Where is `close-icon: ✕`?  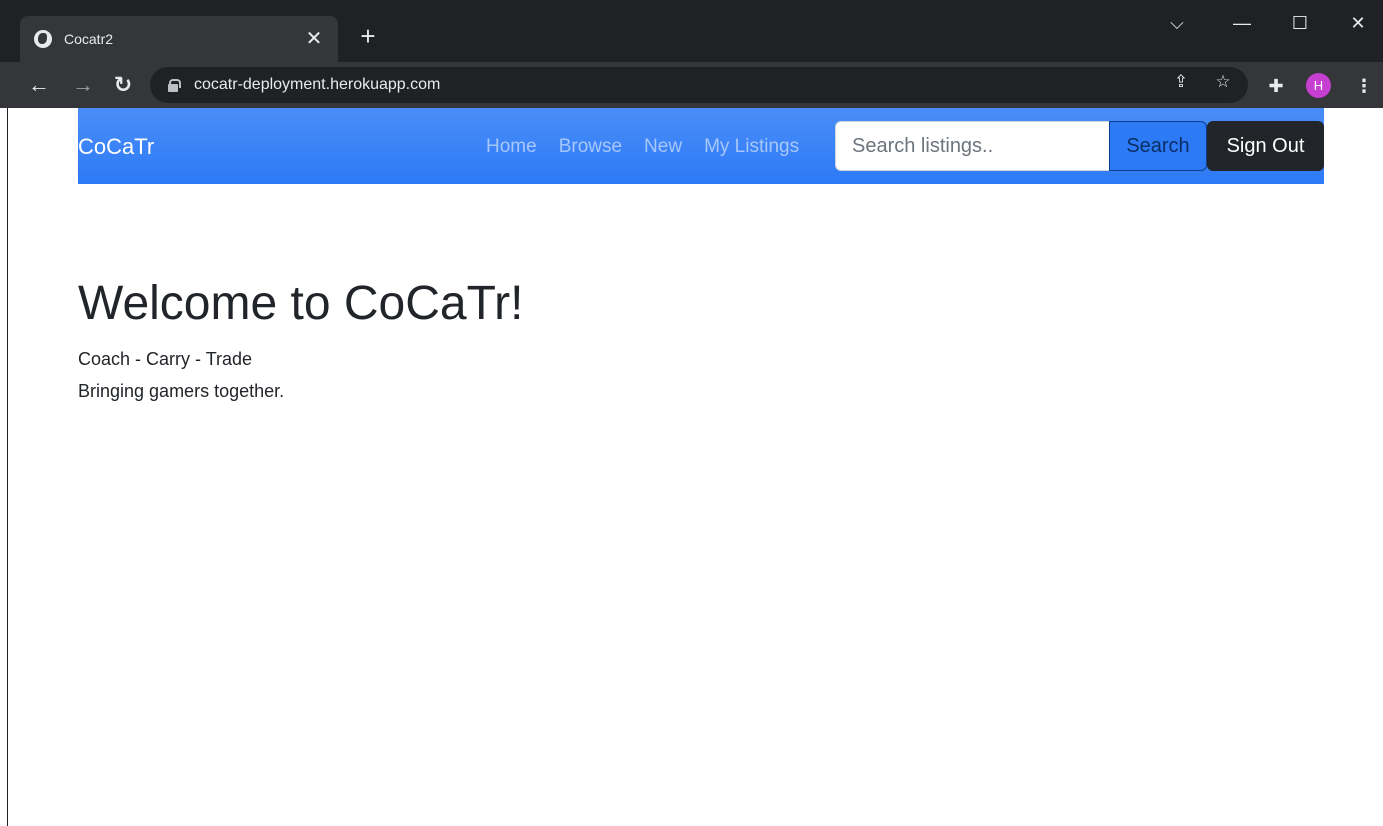 close-icon: ✕ is located at coordinates (1358, 23).